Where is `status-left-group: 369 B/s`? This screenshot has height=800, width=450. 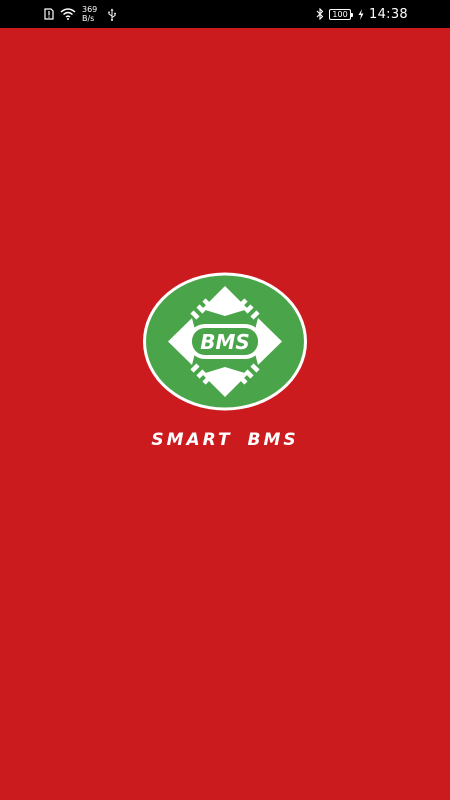
status-left-group: 369 B/s is located at coordinates (80, 14).